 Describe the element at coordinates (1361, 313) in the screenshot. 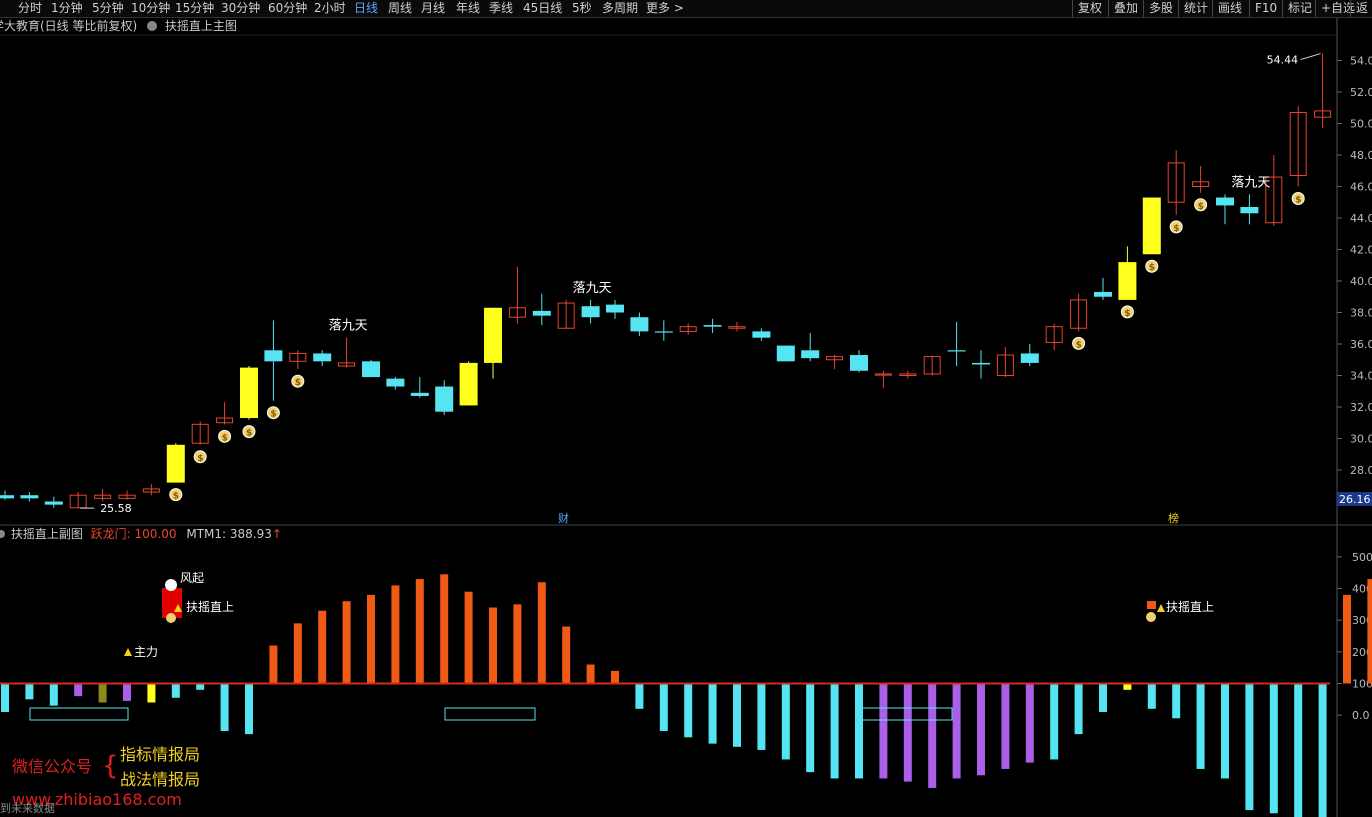

I see `price-tick-label: 38.0` at that location.